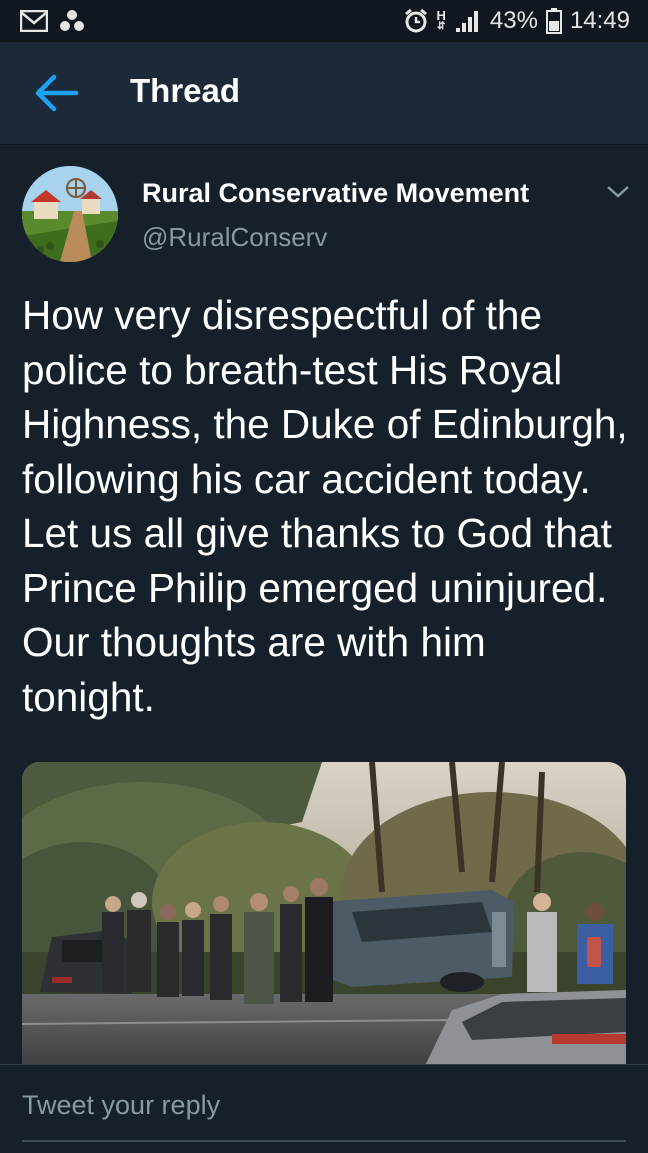 This screenshot has width=648, height=1153. What do you see at coordinates (466, 21) in the screenshot?
I see `signal-icon` at bounding box center [466, 21].